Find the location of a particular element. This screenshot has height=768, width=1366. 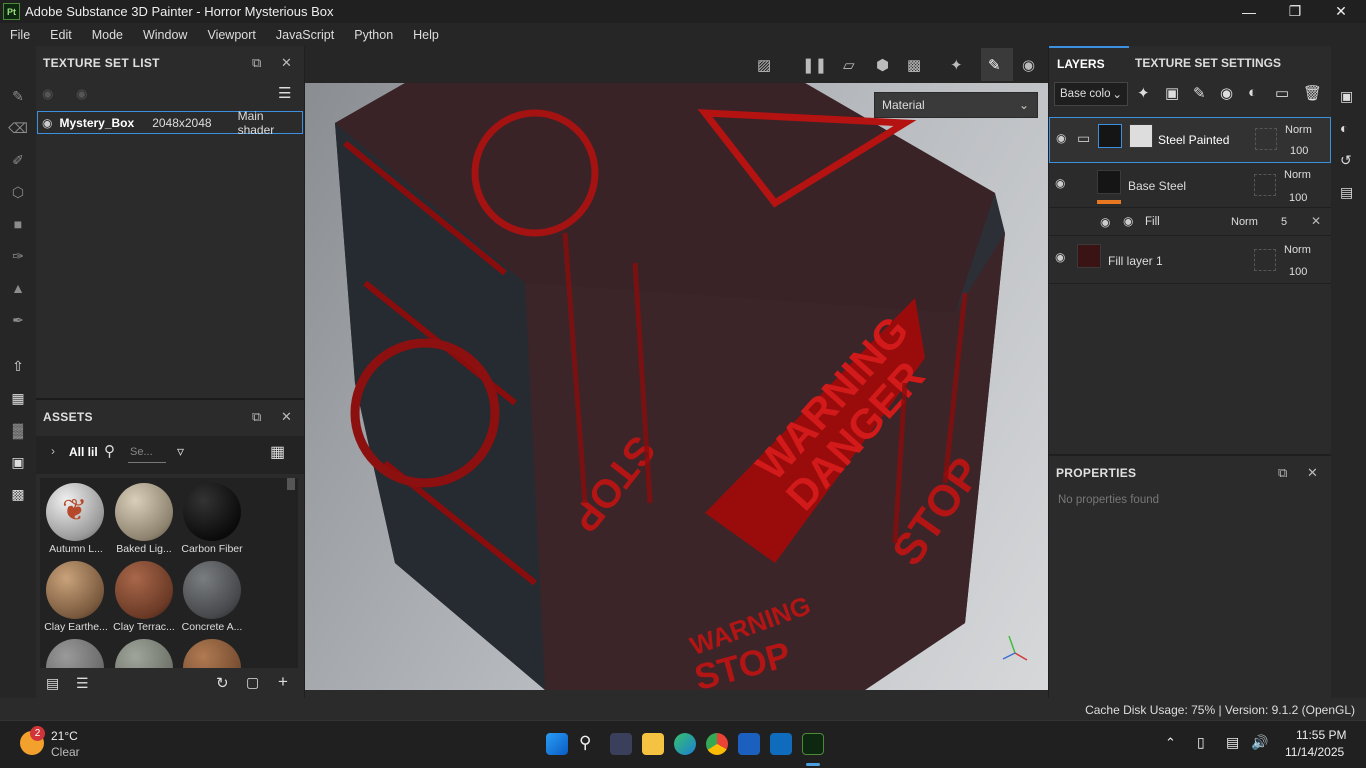

remove-effect-icon: ✕ is located at coordinates (1316, 221).